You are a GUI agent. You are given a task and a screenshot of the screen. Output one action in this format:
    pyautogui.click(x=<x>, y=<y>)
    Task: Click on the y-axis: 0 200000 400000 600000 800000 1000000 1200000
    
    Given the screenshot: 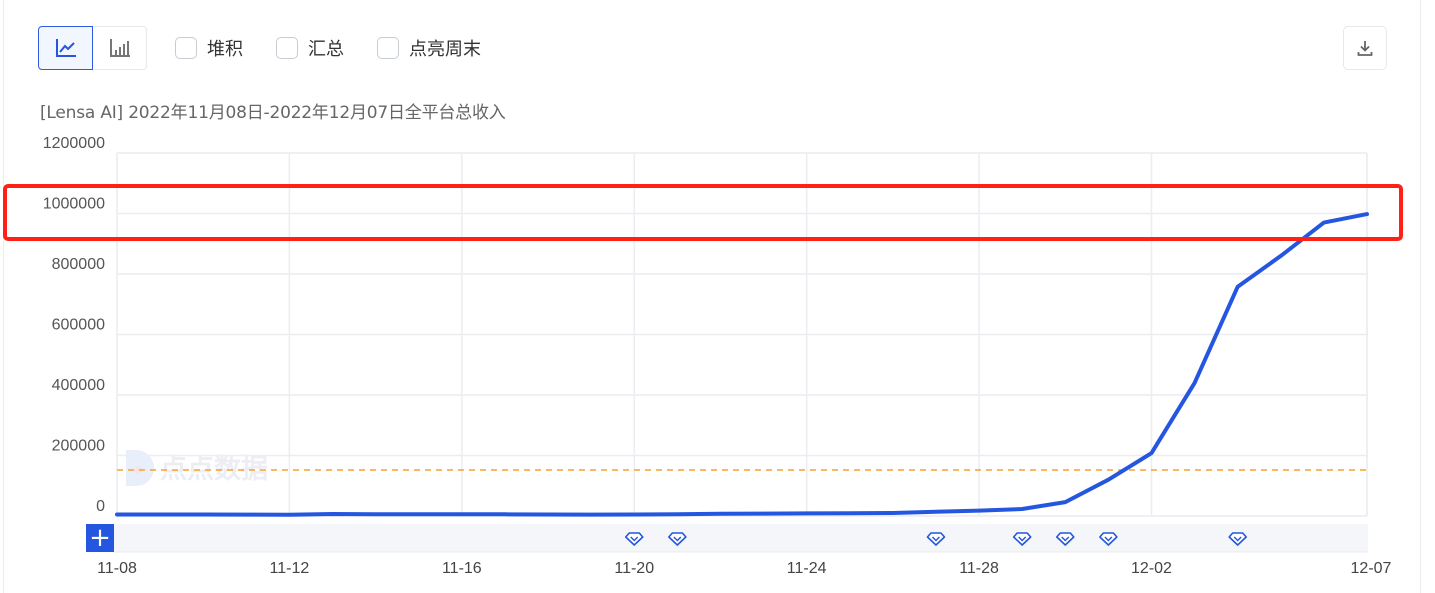 What is the action you would take?
    pyautogui.click(x=74, y=325)
    